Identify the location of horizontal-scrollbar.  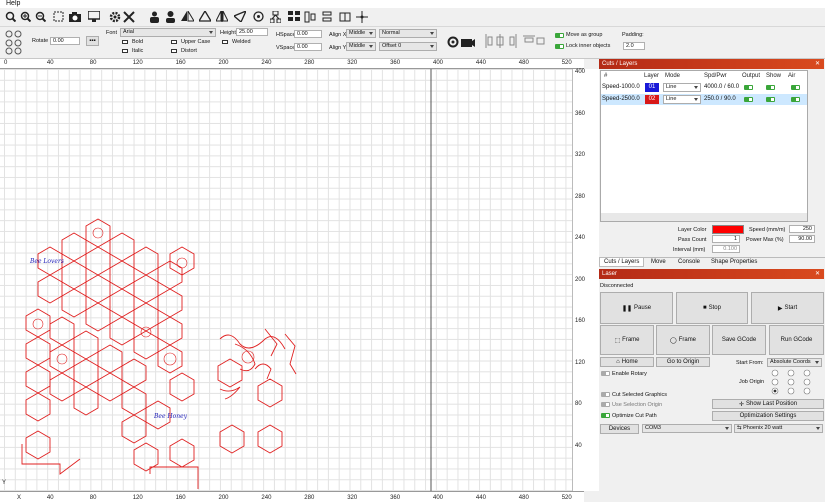
(704, 217).